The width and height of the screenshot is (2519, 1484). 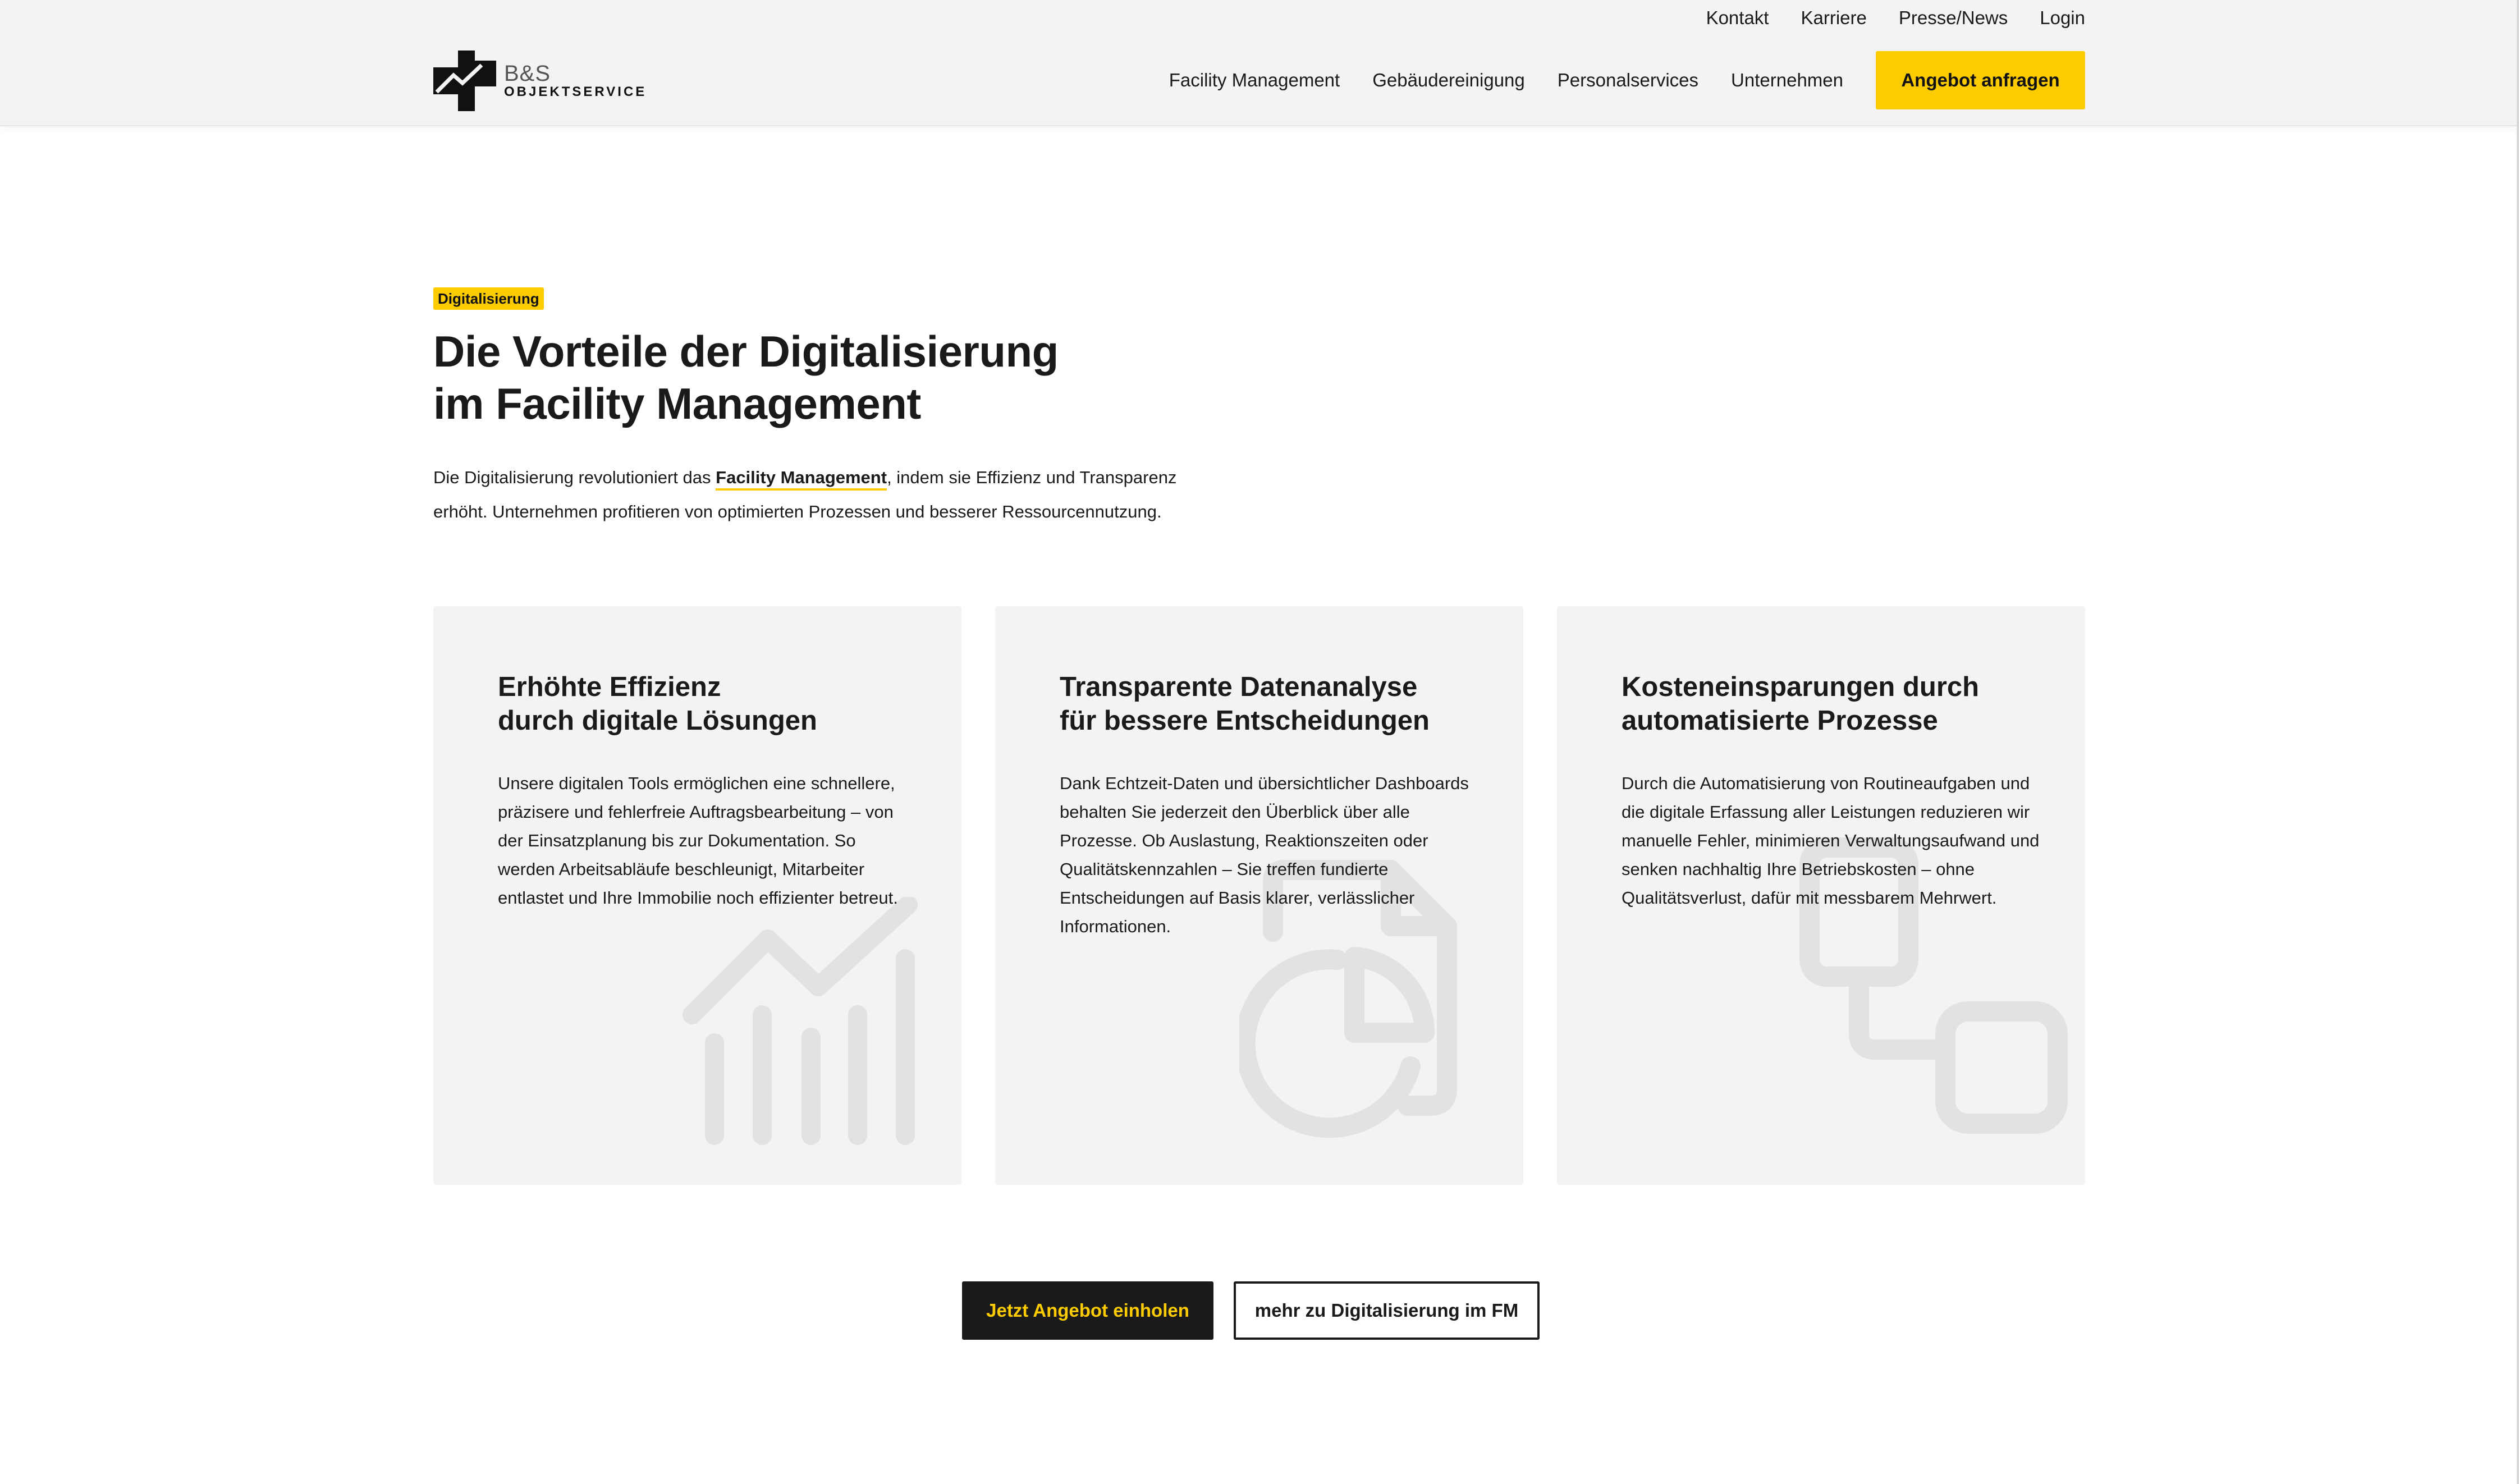 I want to click on utility-links: Kontakt Karriere Presse/News Login, so click(x=1895, y=17).